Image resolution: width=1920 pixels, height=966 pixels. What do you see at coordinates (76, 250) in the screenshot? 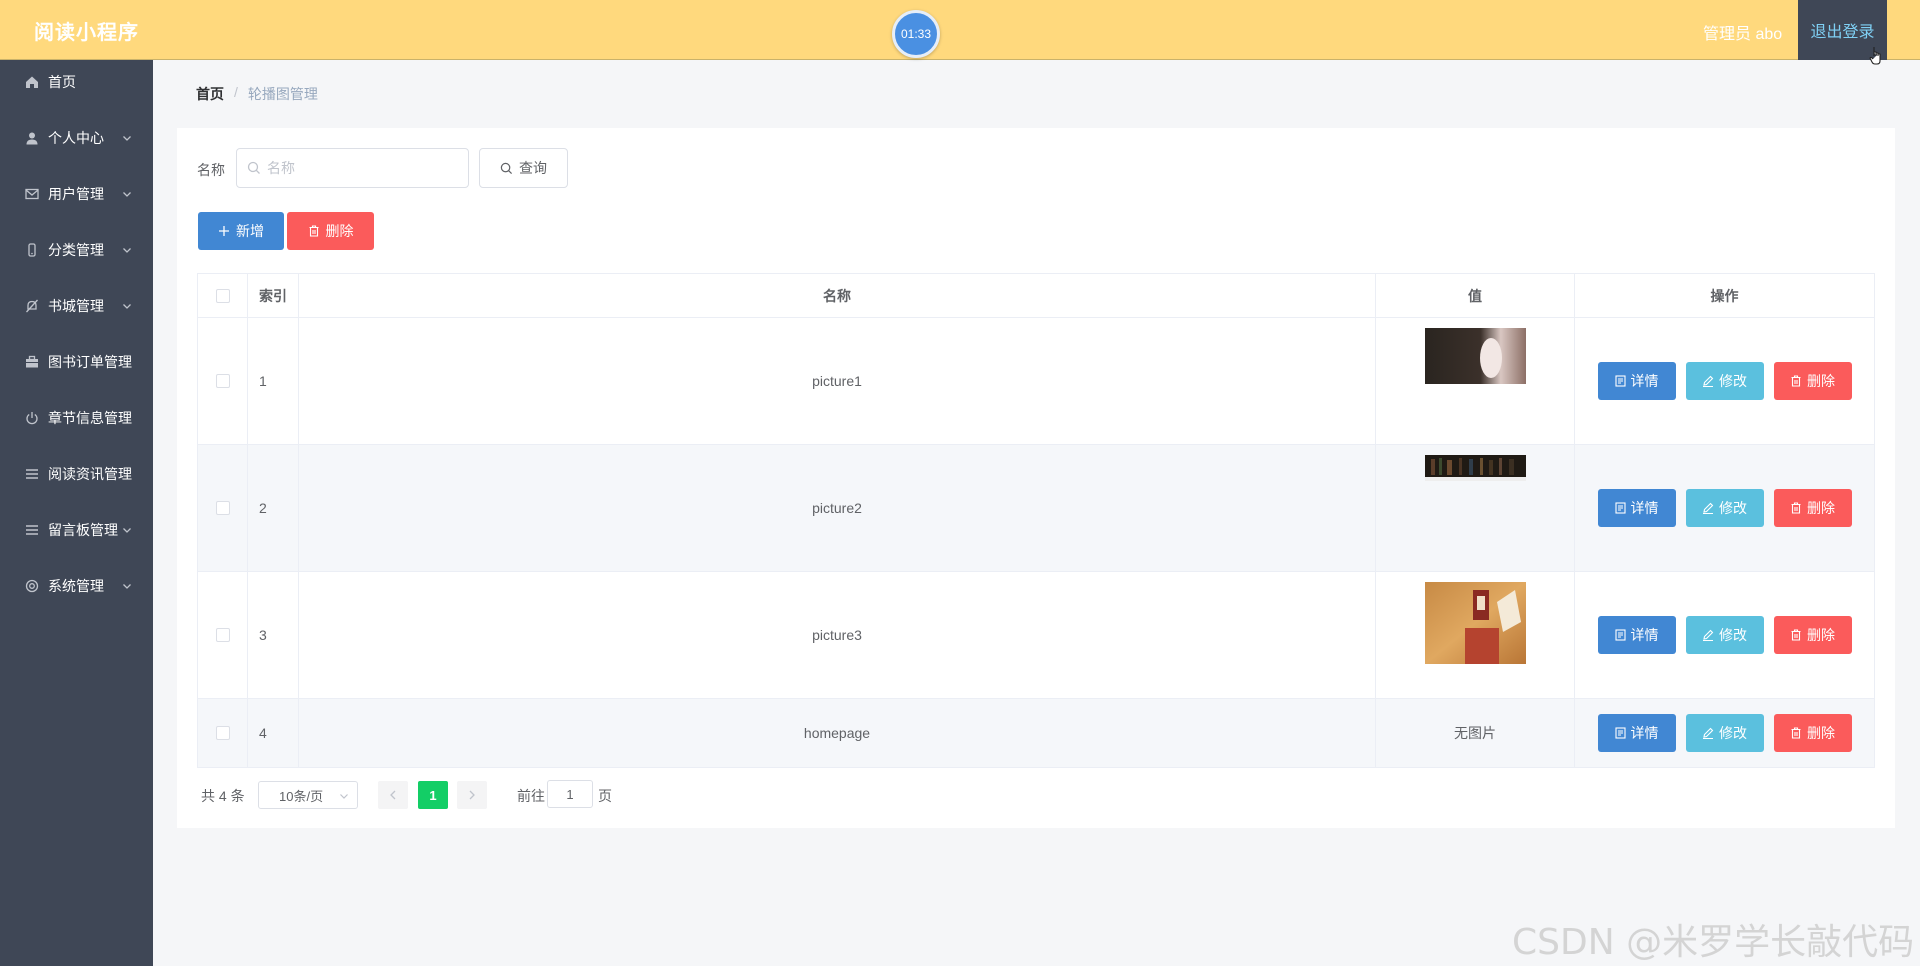
I see `sidebar-item-category: 分类管理` at bounding box center [76, 250].